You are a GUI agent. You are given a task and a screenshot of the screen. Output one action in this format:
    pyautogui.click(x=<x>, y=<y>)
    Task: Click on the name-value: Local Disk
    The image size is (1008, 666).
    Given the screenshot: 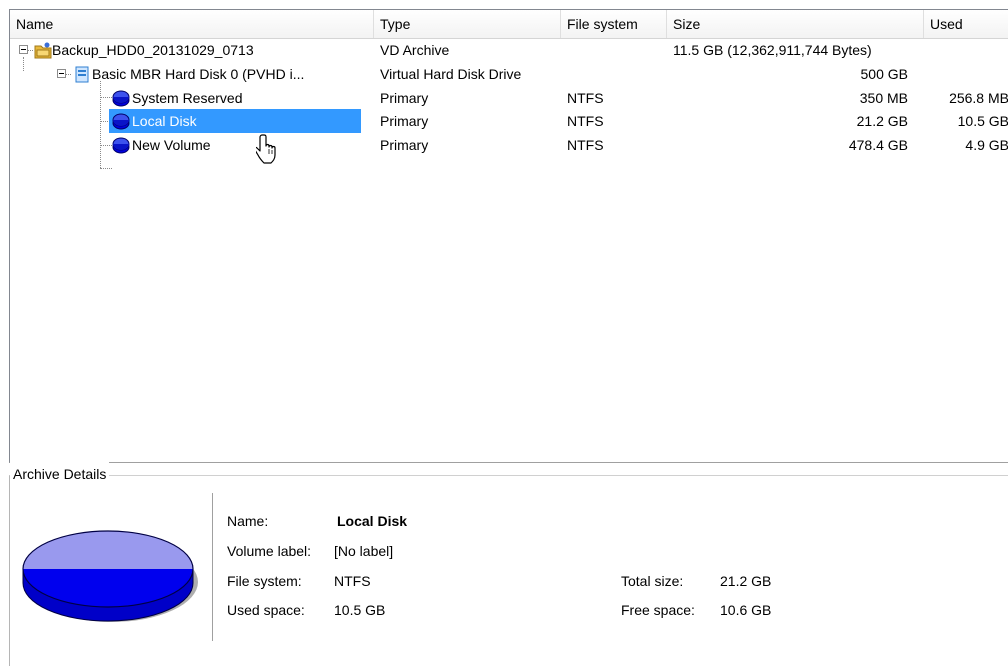 What is the action you would take?
    pyautogui.click(x=372, y=521)
    